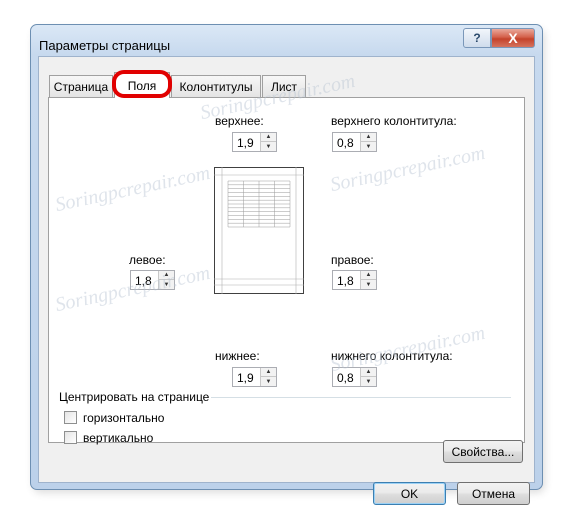  Describe the element at coordinates (361, 397) in the screenshot. I see `center-group-divider` at that location.